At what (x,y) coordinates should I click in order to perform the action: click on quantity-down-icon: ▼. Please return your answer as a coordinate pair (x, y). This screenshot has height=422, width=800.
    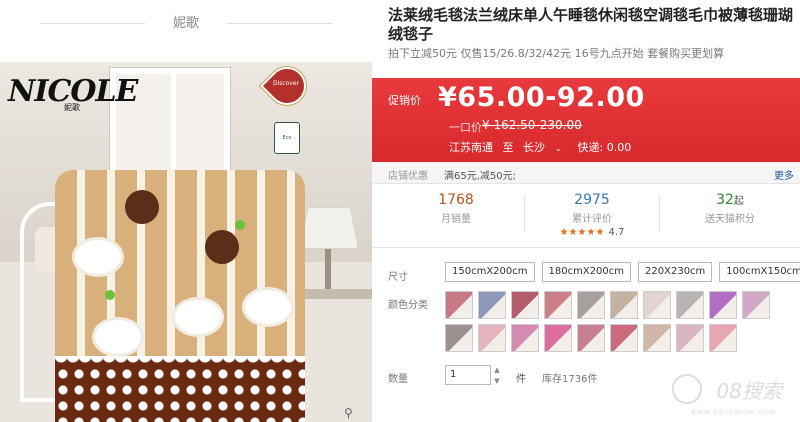
    Looking at the image, I should click on (497, 381).